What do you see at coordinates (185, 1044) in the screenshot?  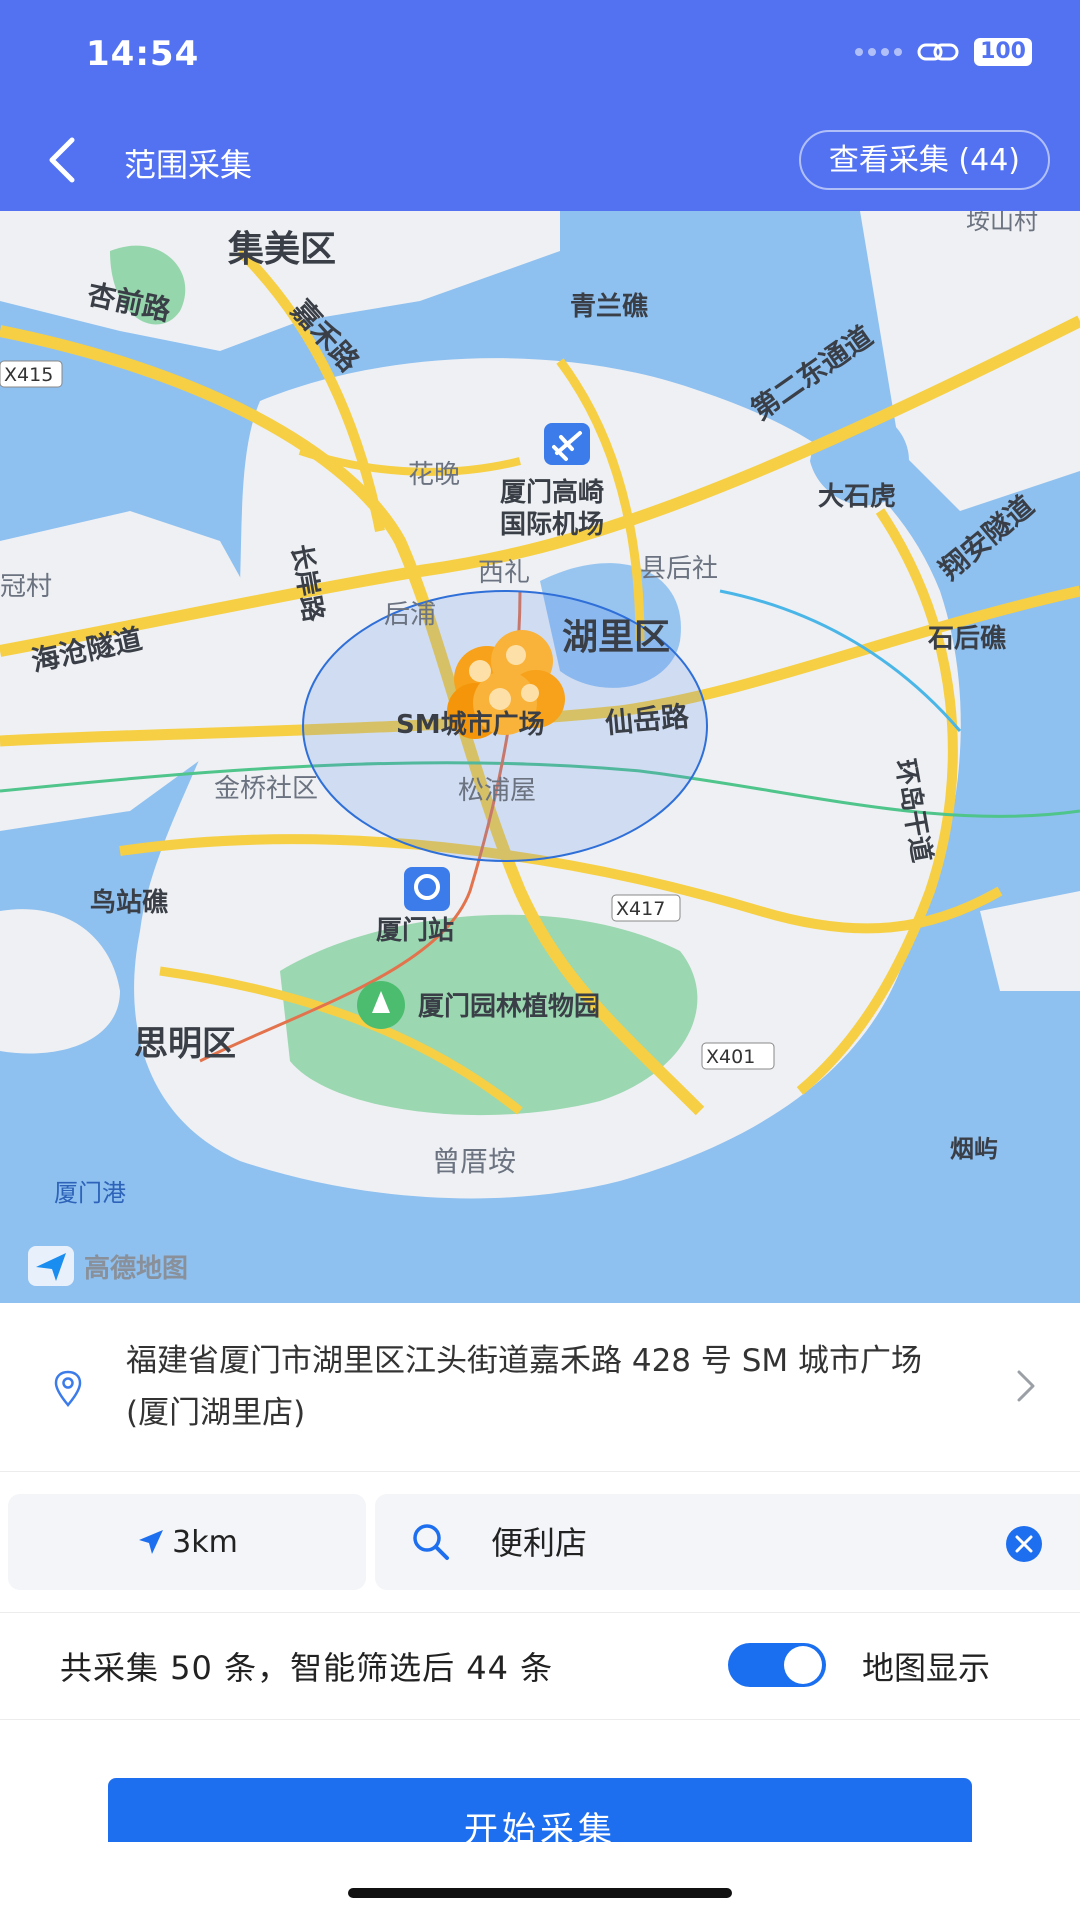 I see `map-label-siming: 思明区` at bounding box center [185, 1044].